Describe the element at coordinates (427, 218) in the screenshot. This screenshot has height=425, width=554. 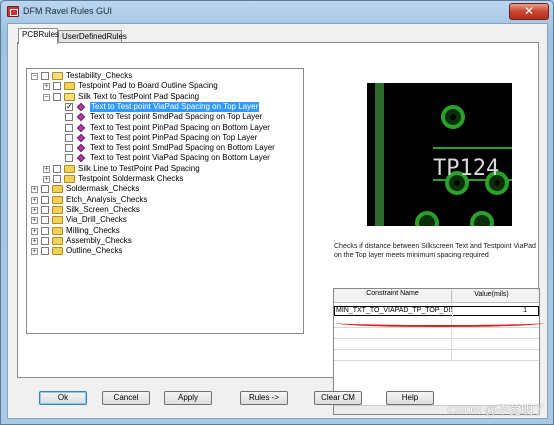
I see `via-pad-bottom-left` at that location.